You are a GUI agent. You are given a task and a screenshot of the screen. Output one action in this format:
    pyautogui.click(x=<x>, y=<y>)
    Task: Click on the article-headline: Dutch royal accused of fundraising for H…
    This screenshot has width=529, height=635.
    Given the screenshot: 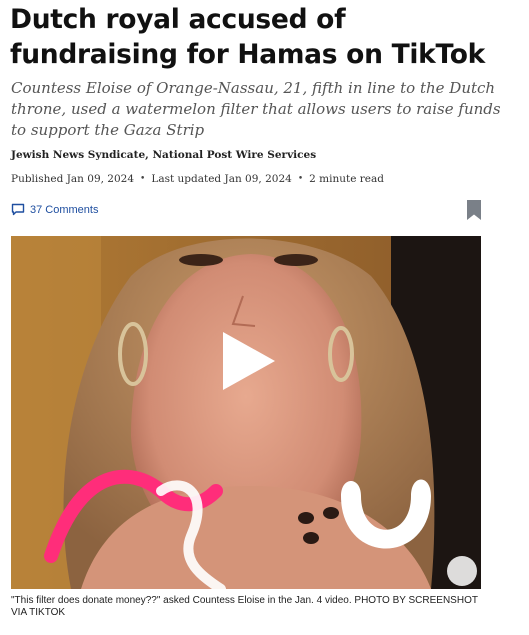 What is the action you would take?
    pyautogui.click(x=247, y=37)
    